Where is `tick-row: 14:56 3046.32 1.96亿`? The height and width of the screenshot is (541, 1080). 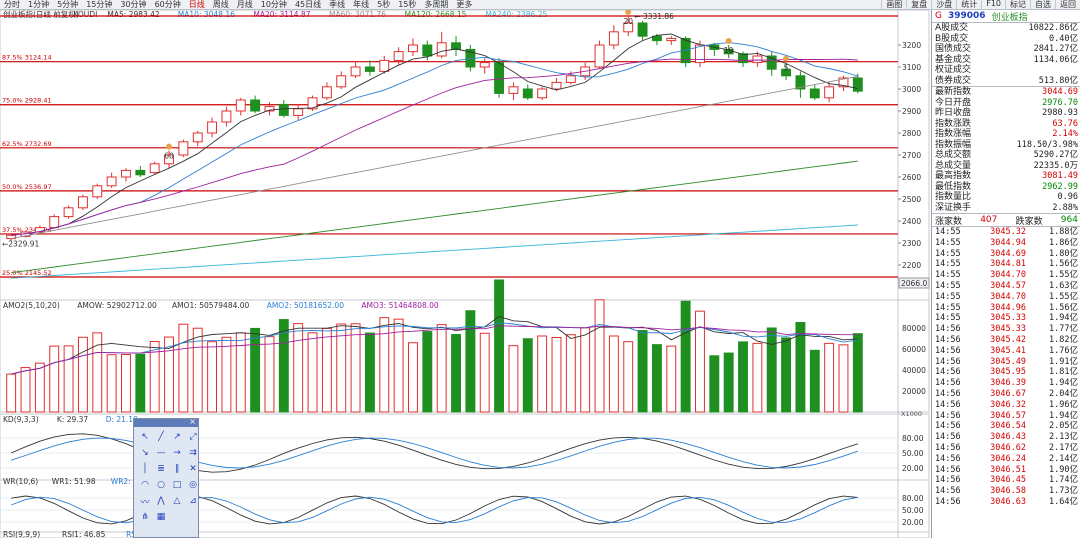
tick-row: 14:56 3046.32 1.96亿 is located at coordinates (1006, 405).